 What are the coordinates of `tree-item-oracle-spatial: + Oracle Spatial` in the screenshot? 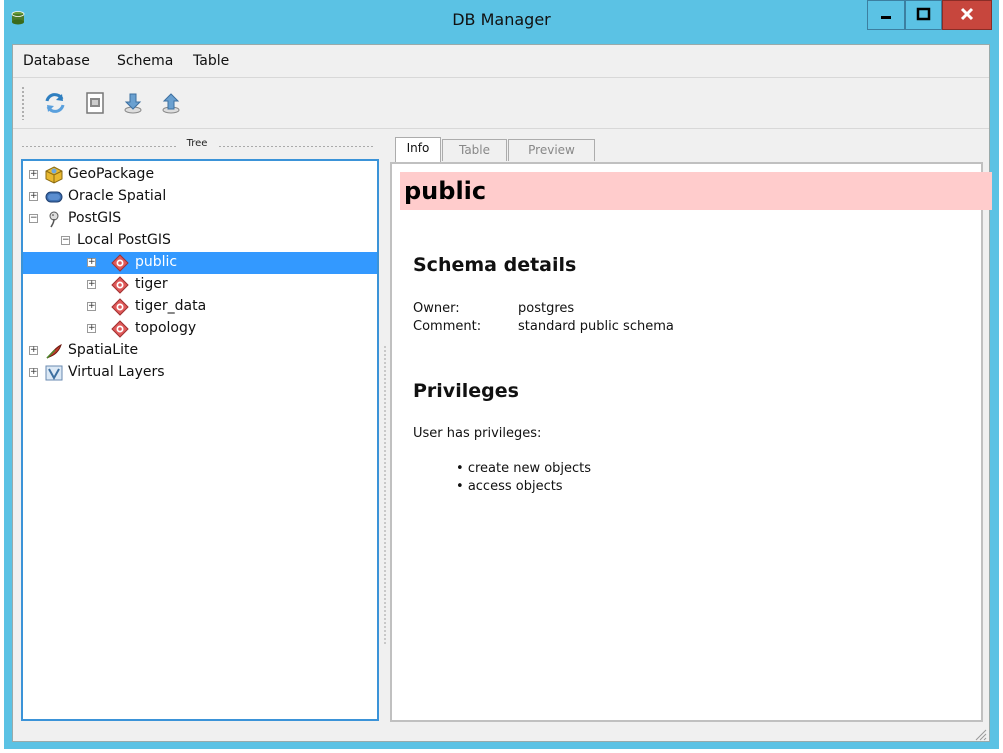 It's located at (200, 197).